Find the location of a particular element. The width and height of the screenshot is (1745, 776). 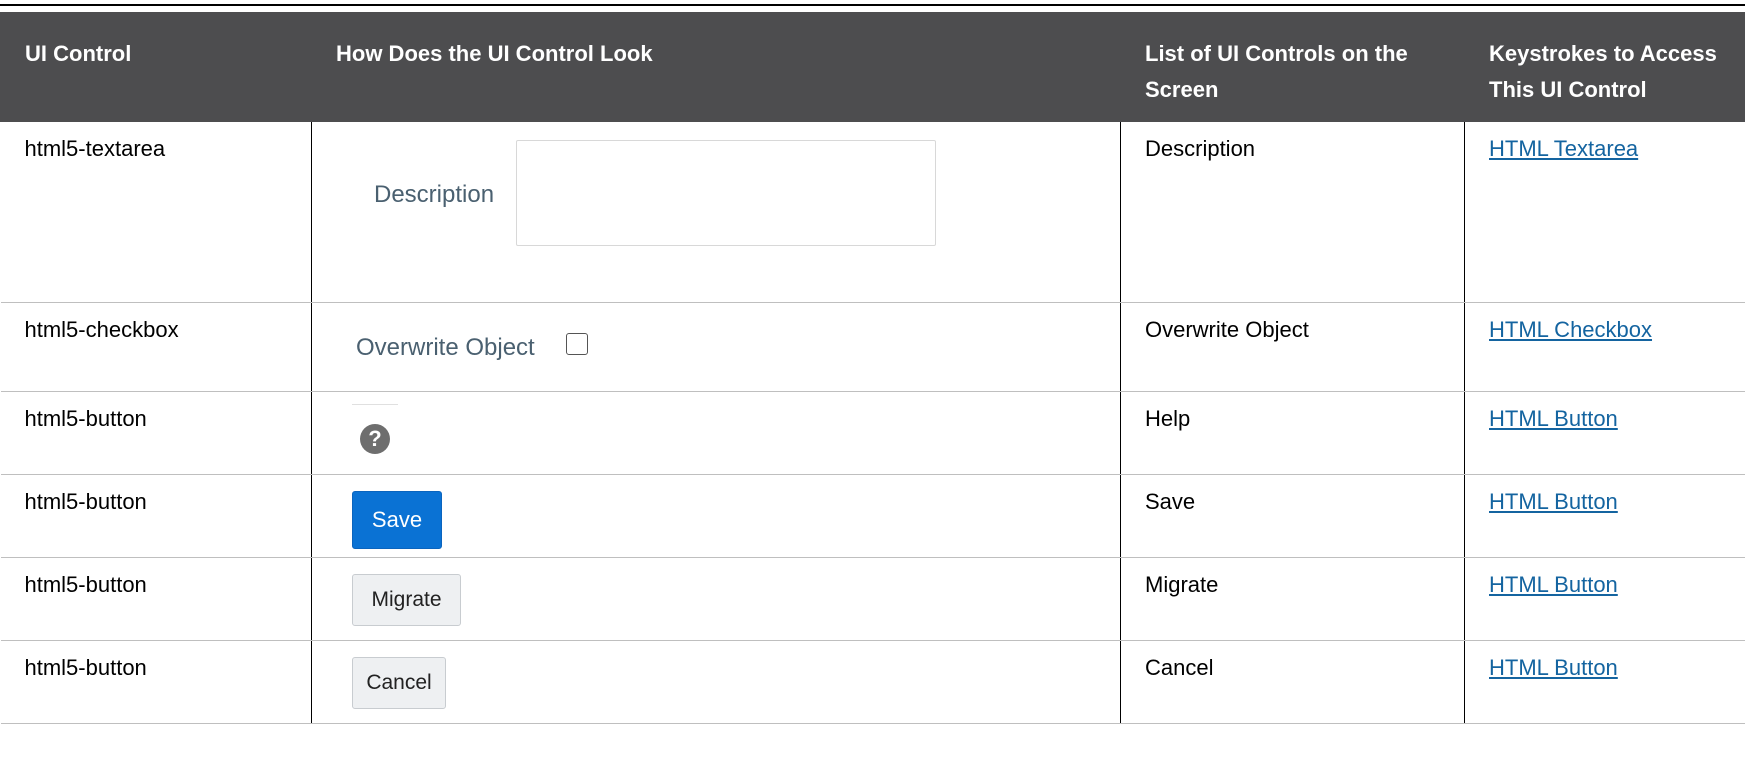

control-look: Cancel is located at coordinates (716, 682).